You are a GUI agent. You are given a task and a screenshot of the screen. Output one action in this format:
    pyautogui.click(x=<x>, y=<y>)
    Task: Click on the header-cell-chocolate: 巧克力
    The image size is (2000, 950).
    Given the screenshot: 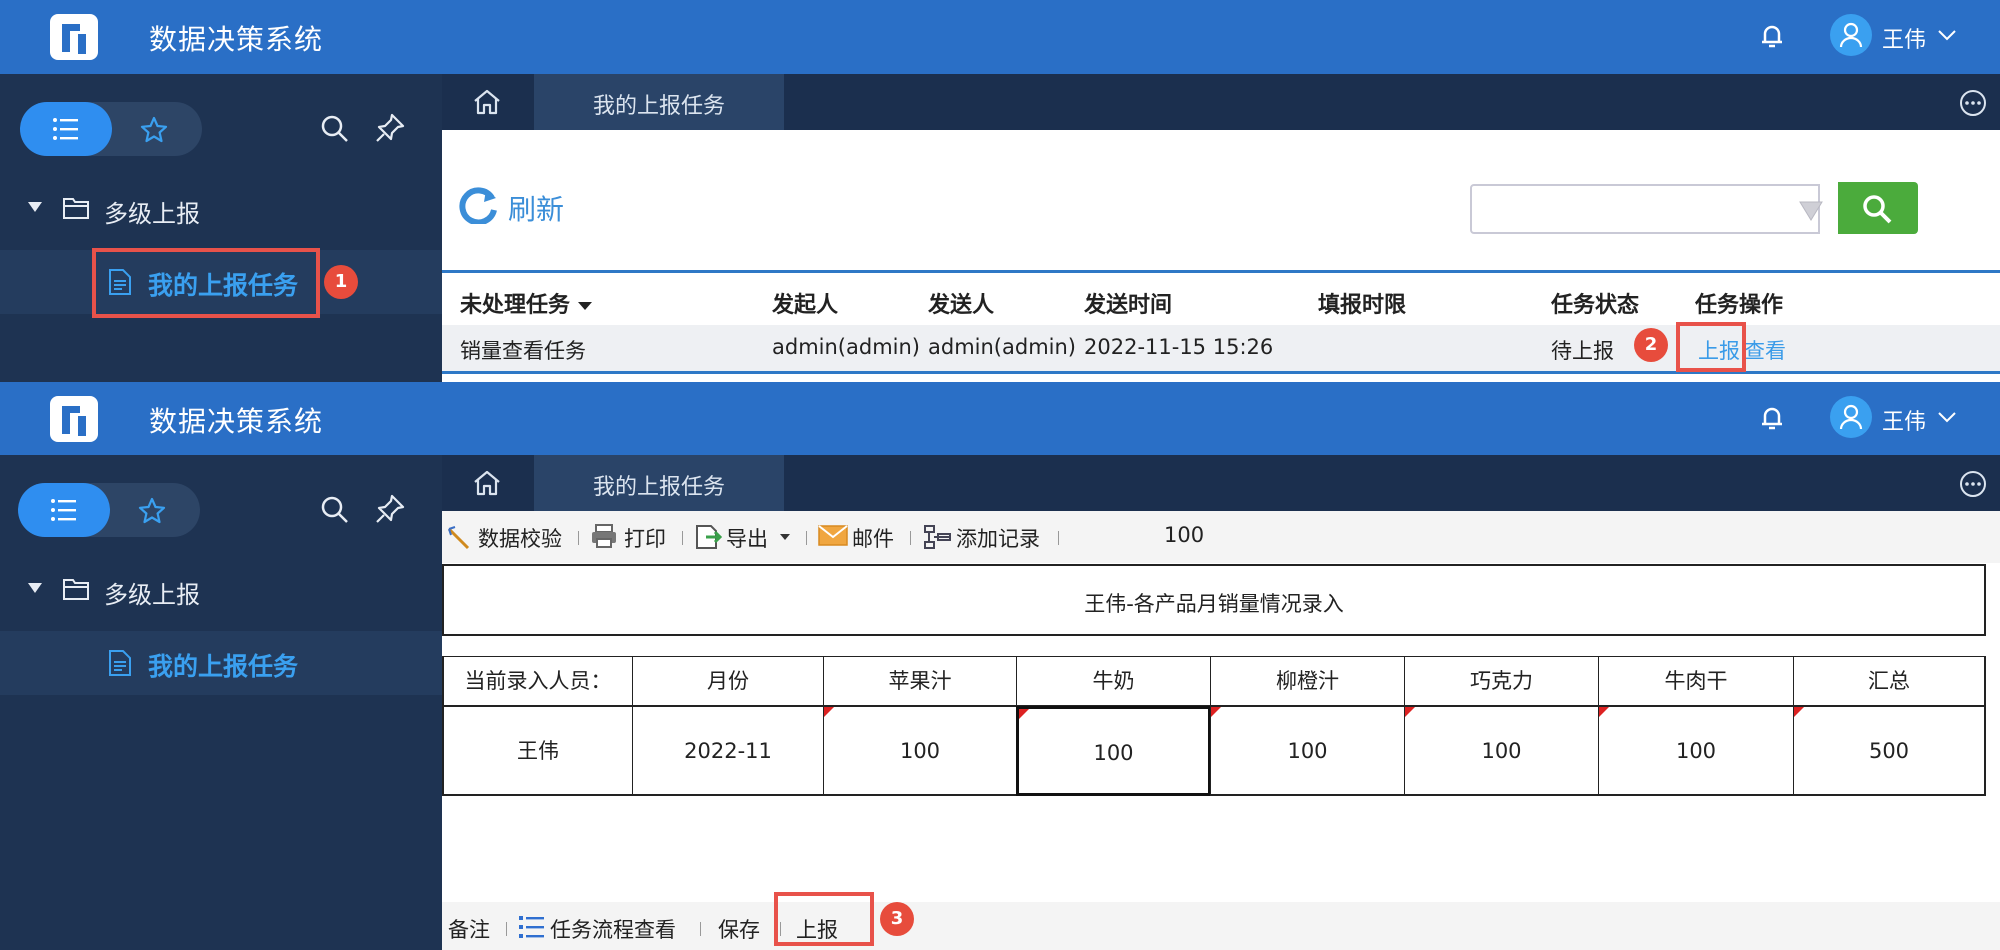 What is the action you would take?
    pyautogui.click(x=1501, y=681)
    